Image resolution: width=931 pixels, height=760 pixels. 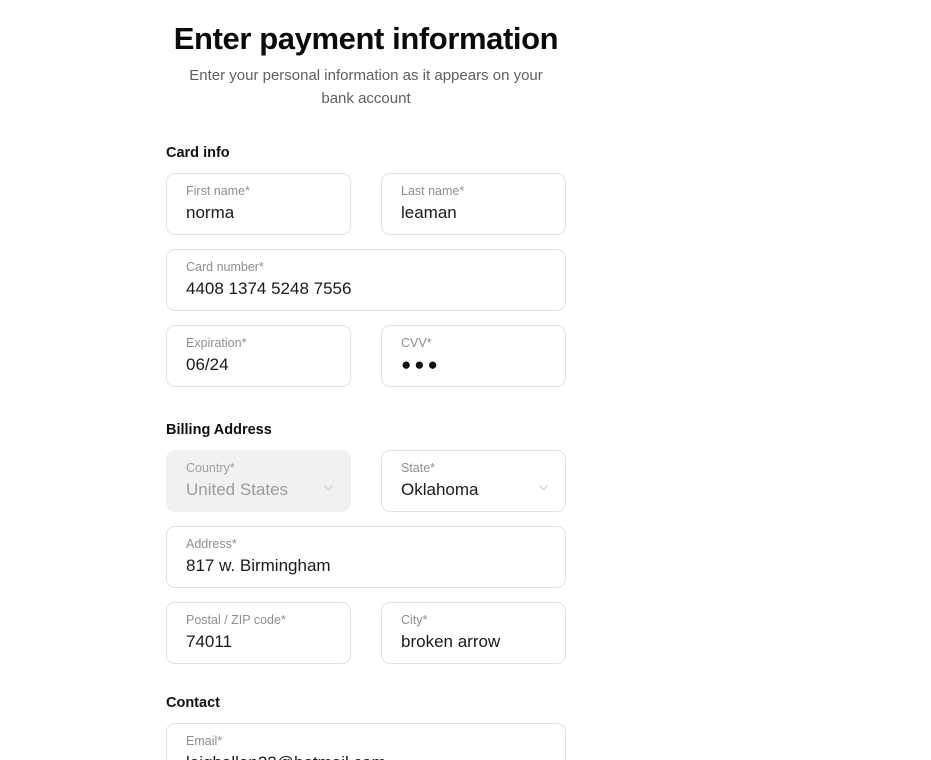 I want to click on form-row: Address* 817 w. Birmingham, so click(x=366, y=557).